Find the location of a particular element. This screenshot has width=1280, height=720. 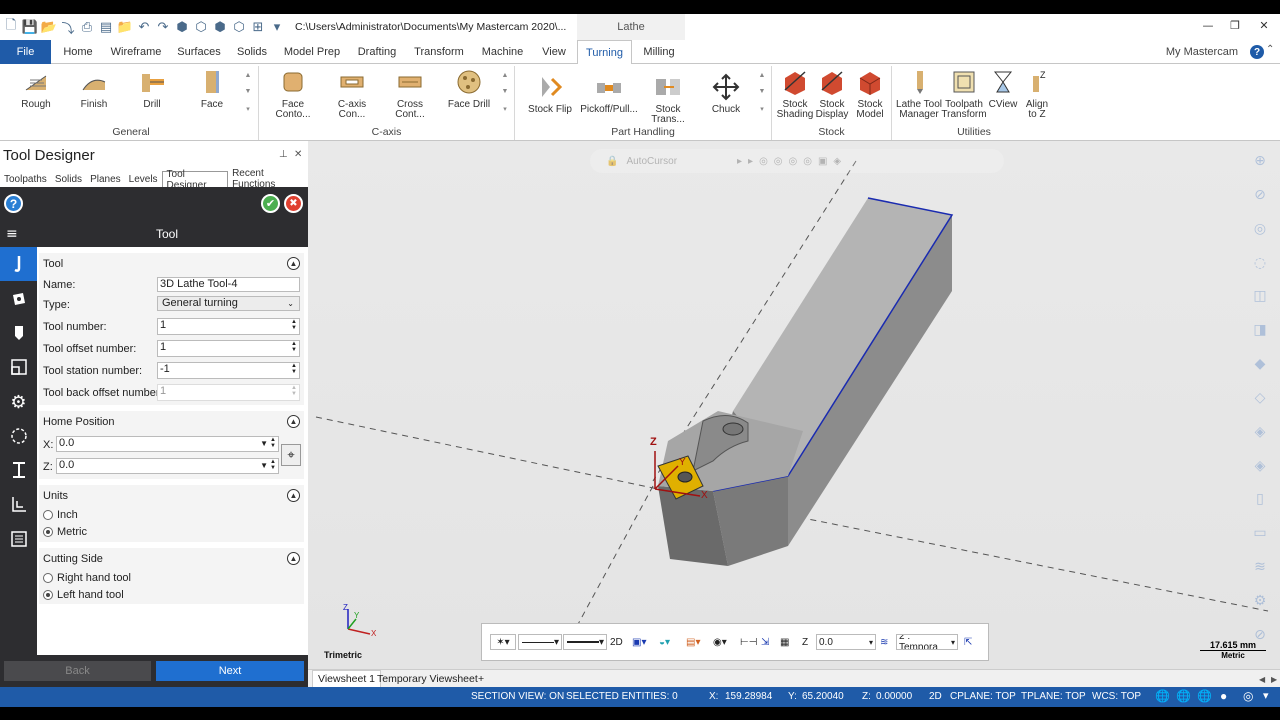

tab-toolpaths: Toolpaths is located at coordinates (25, 179).